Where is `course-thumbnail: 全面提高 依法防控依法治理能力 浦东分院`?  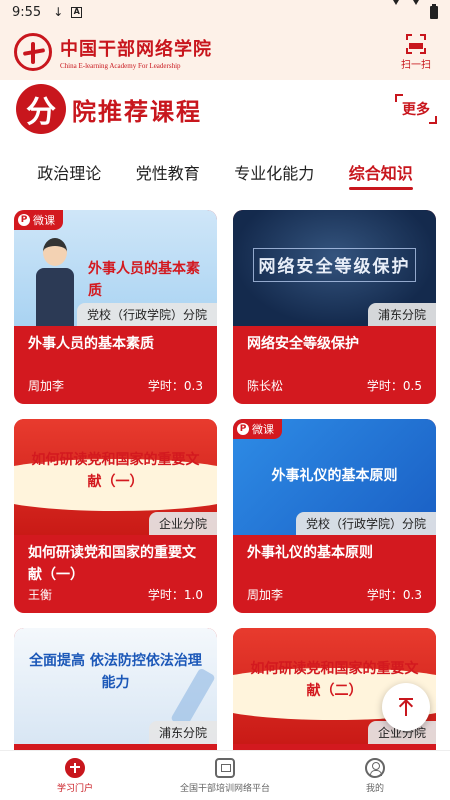
course-thumbnail: 全面提高 依法防控依法治理能力 浦东分院 is located at coordinates (115, 686).